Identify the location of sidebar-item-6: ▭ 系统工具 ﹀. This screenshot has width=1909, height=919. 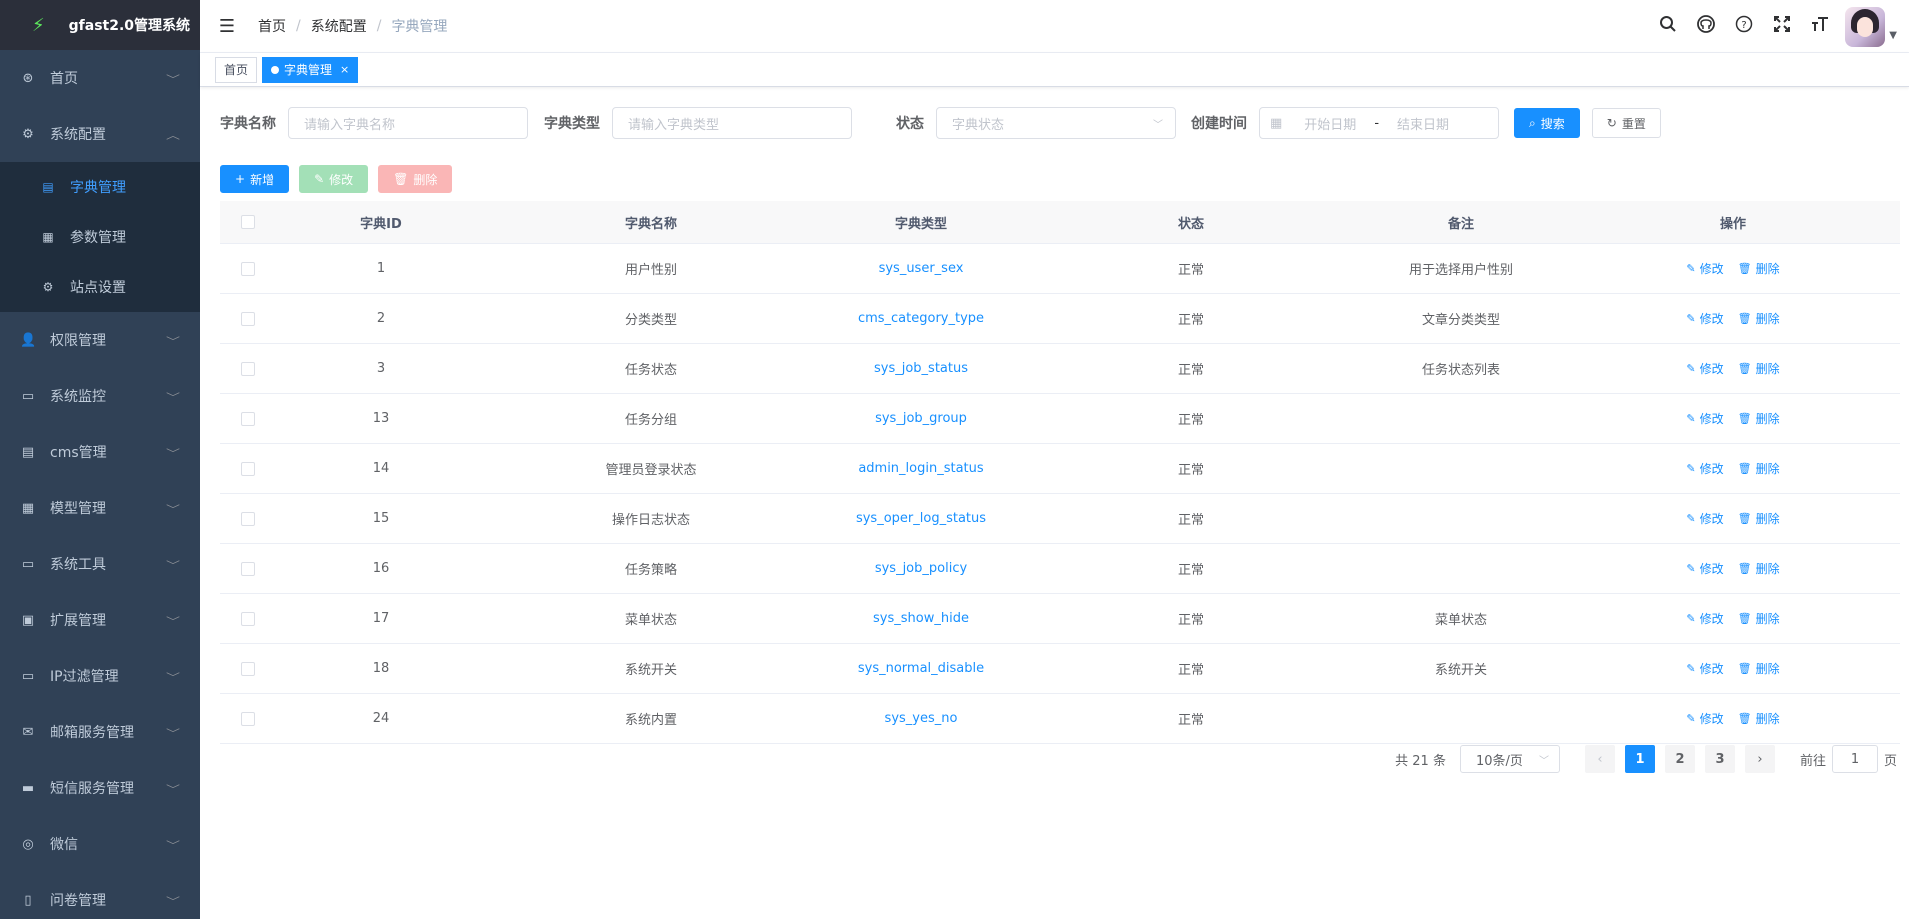
(100, 564).